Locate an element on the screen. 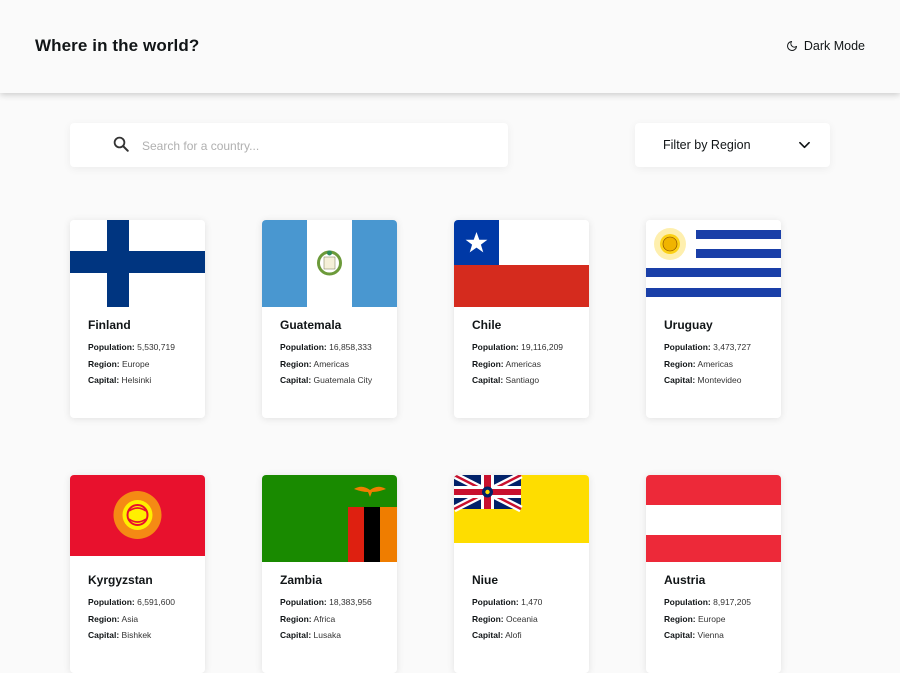  region-row: Region: Africa is located at coordinates (307, 619).